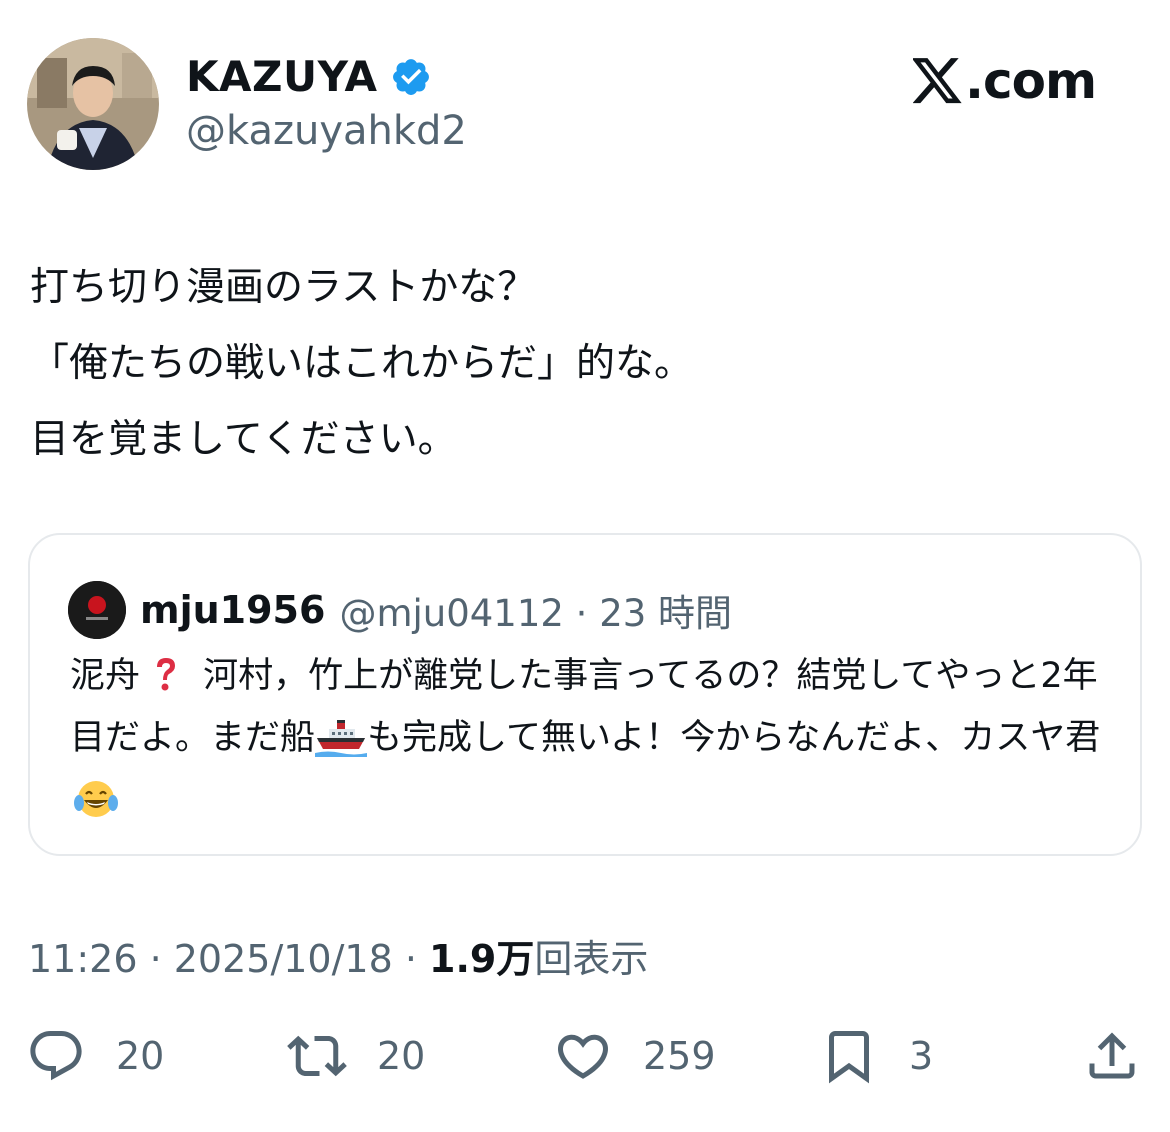 Image resolution: width=1170 pixels, height=1132 pixels. What do you see at coordinates (93, 104) in the screenshot?
I see `author-avatar` at bounding box center [93, 104].